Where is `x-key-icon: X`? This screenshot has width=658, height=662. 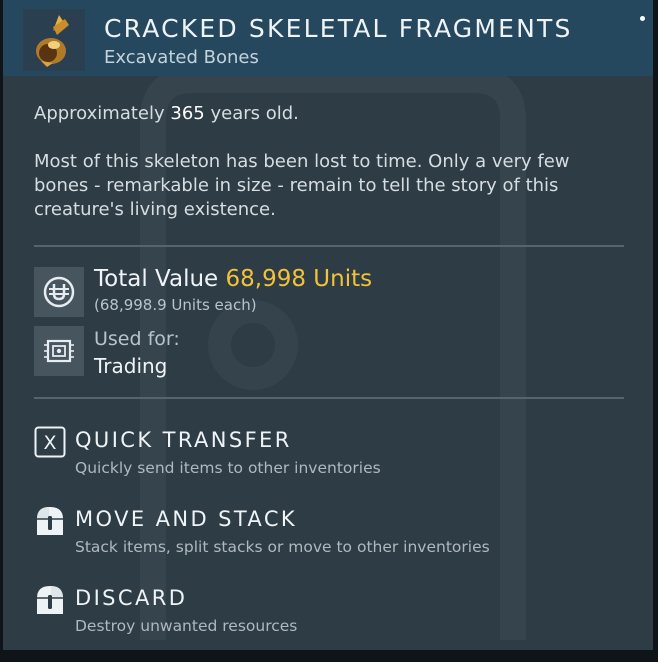
x-key-icon: X is located at coordinates (50, 442).